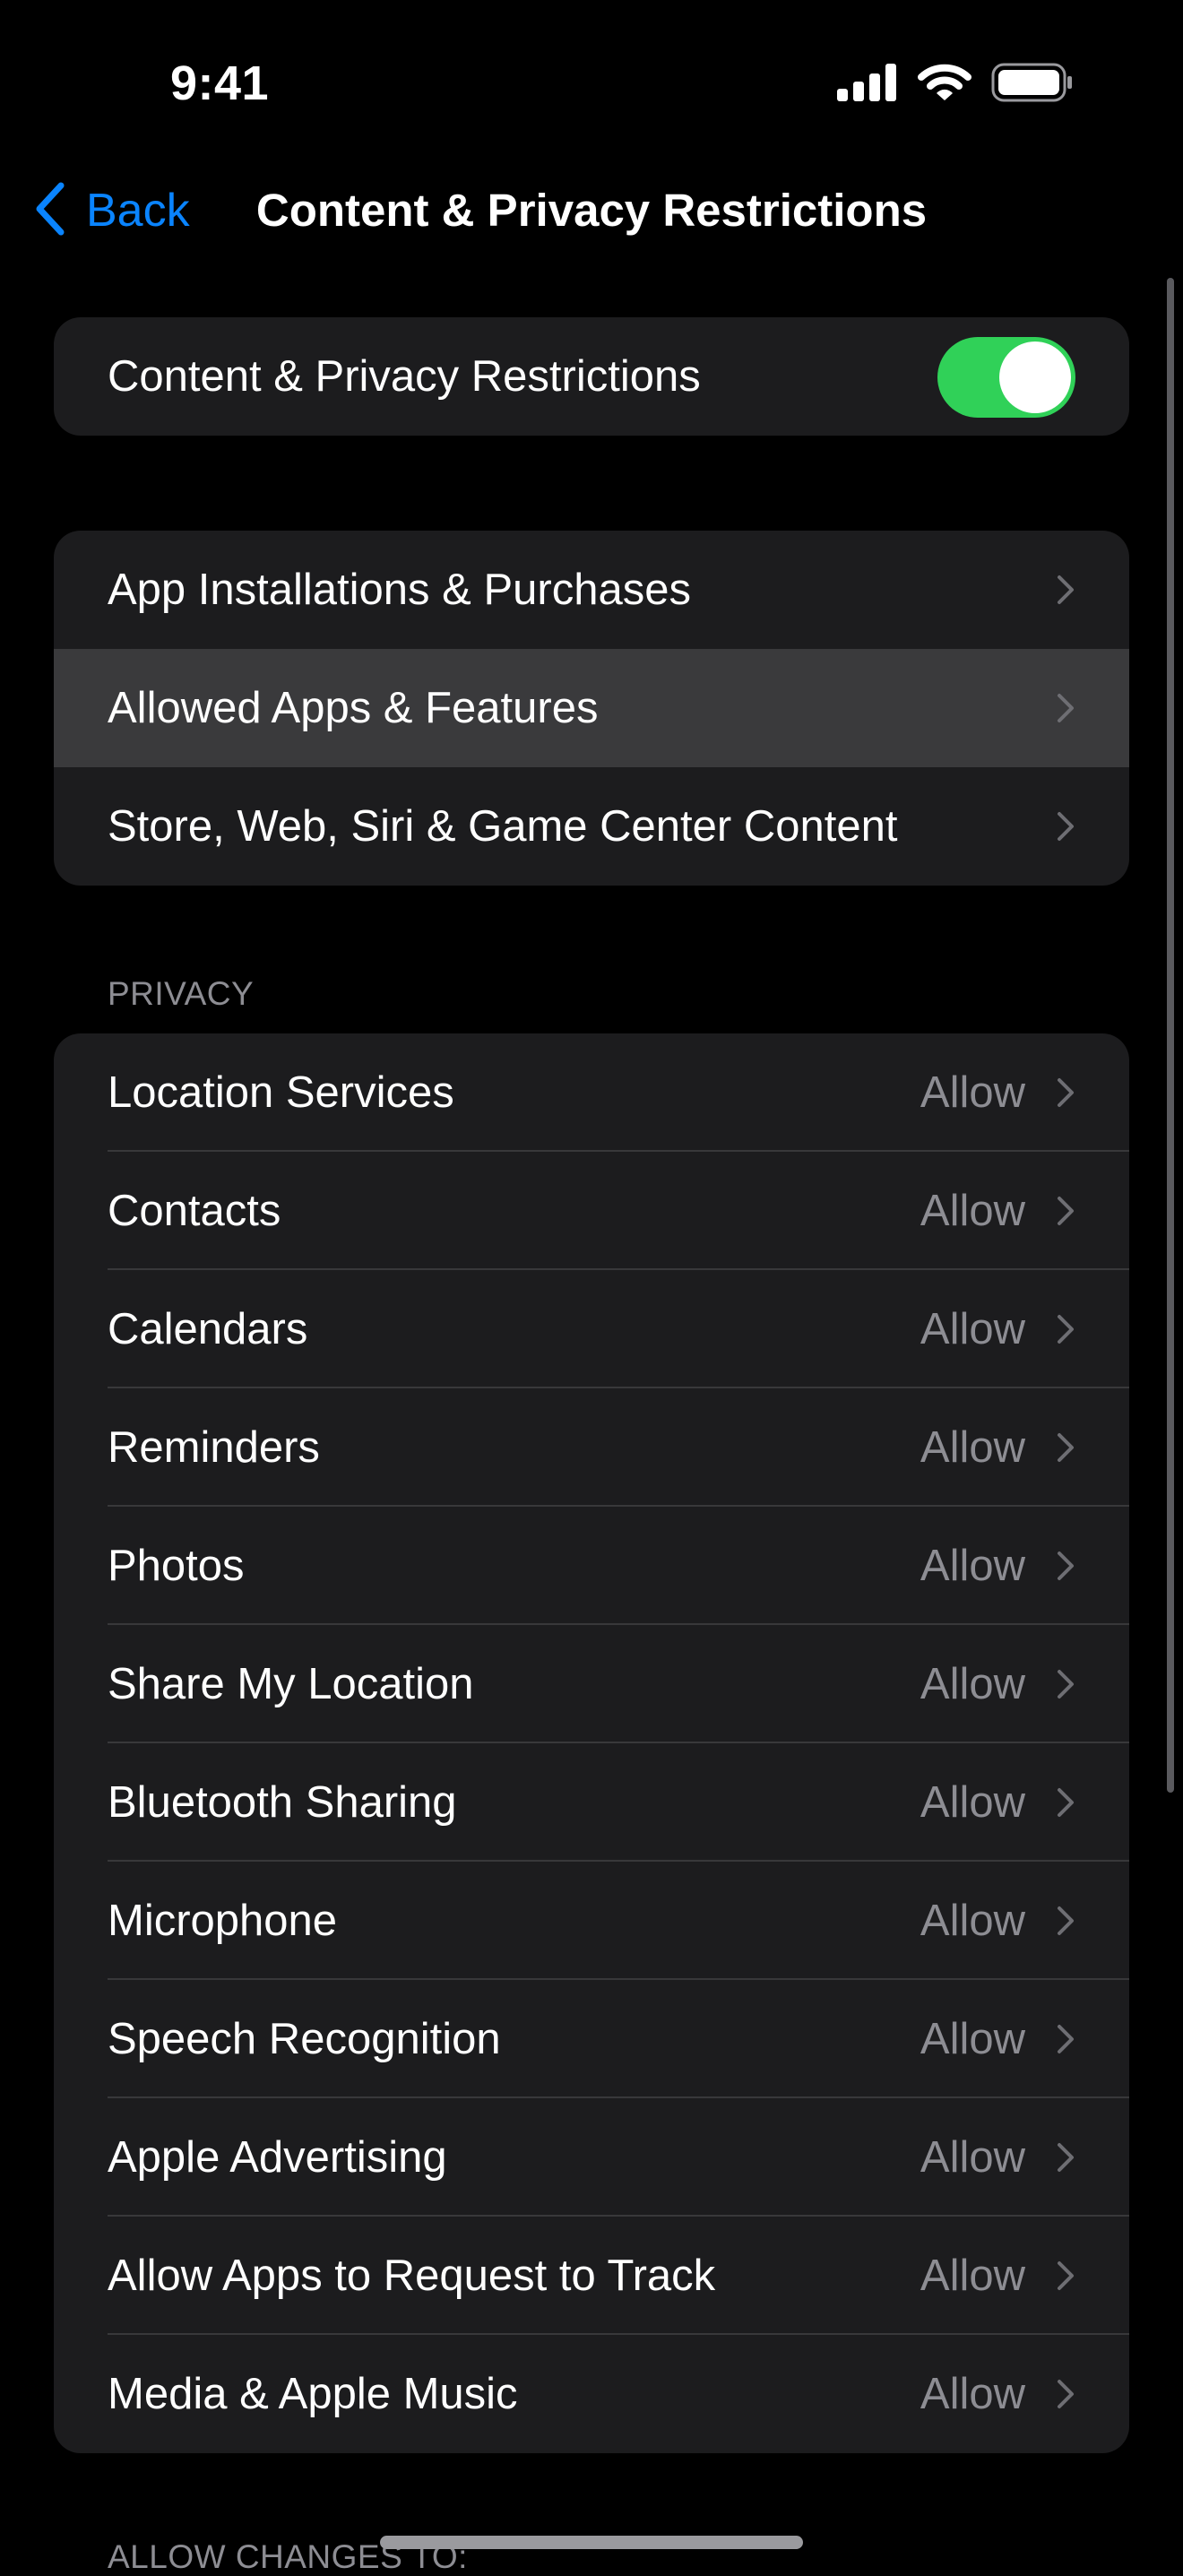  I want to click on row-allowed-apps: Allowed Apps & Features, so click(591, 708).